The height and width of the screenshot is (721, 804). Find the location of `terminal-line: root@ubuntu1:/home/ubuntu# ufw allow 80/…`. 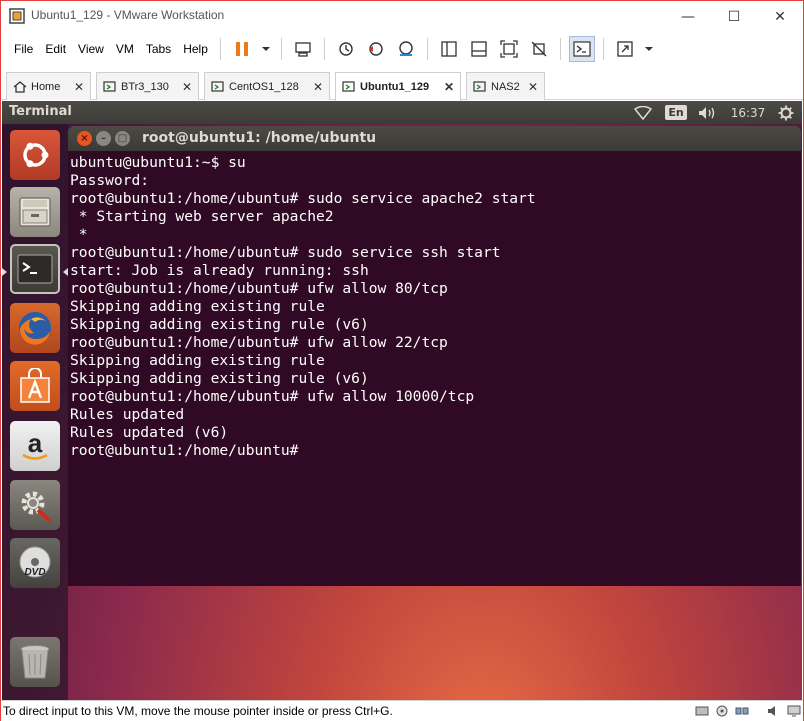

terminal-line: root@ubuntu1:/home/ubuntu# ufw allow 80/… is located at coordinates (259, 288).